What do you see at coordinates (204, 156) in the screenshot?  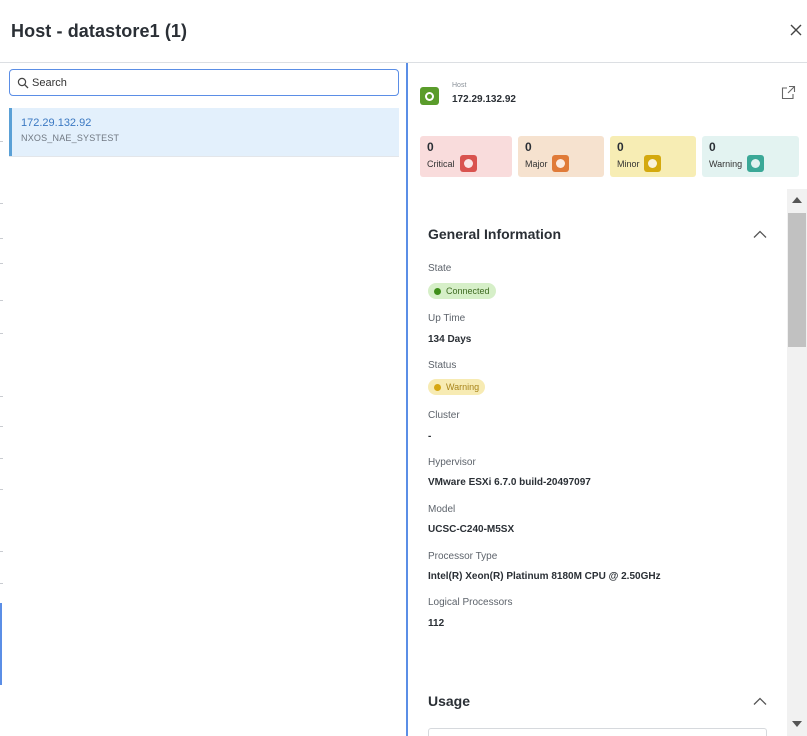 I see `list-divider` at bounding box center [204, 156].